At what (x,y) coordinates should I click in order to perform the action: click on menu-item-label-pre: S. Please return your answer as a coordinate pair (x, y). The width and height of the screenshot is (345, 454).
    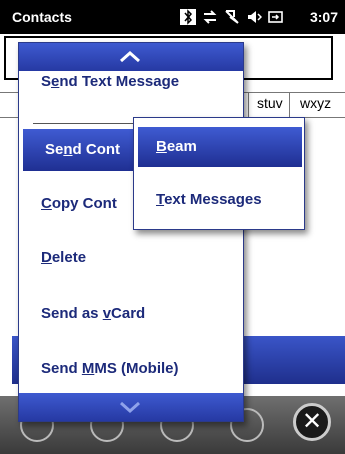
    Looking at the image, I should click on (46, 83).